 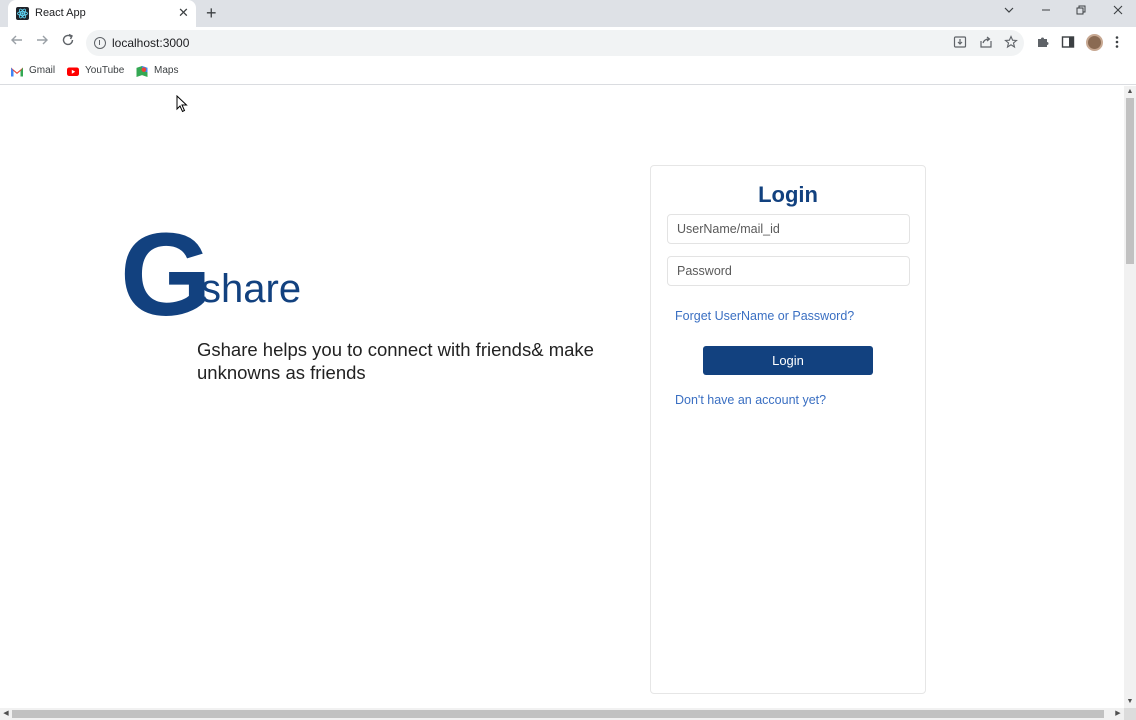 What do you see at coordinates (166, 70) in the screenshot?
I see `bookmark-label: Maps` at bounding box center [166, 70].